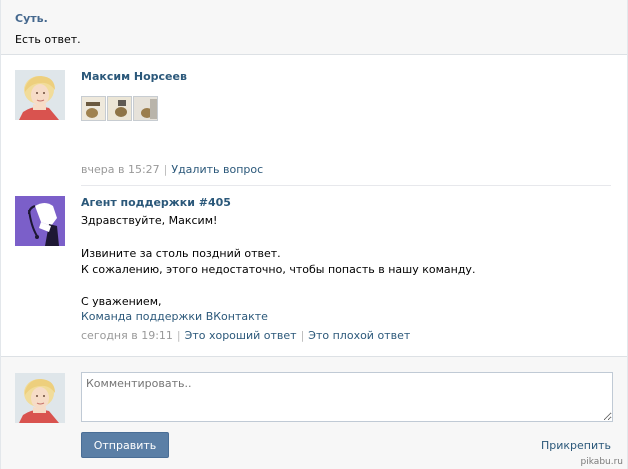 The width and height of the screenshot is (628, 469). I want to click on answer-author-name: Агент поддержки #405, so click(156, 202).